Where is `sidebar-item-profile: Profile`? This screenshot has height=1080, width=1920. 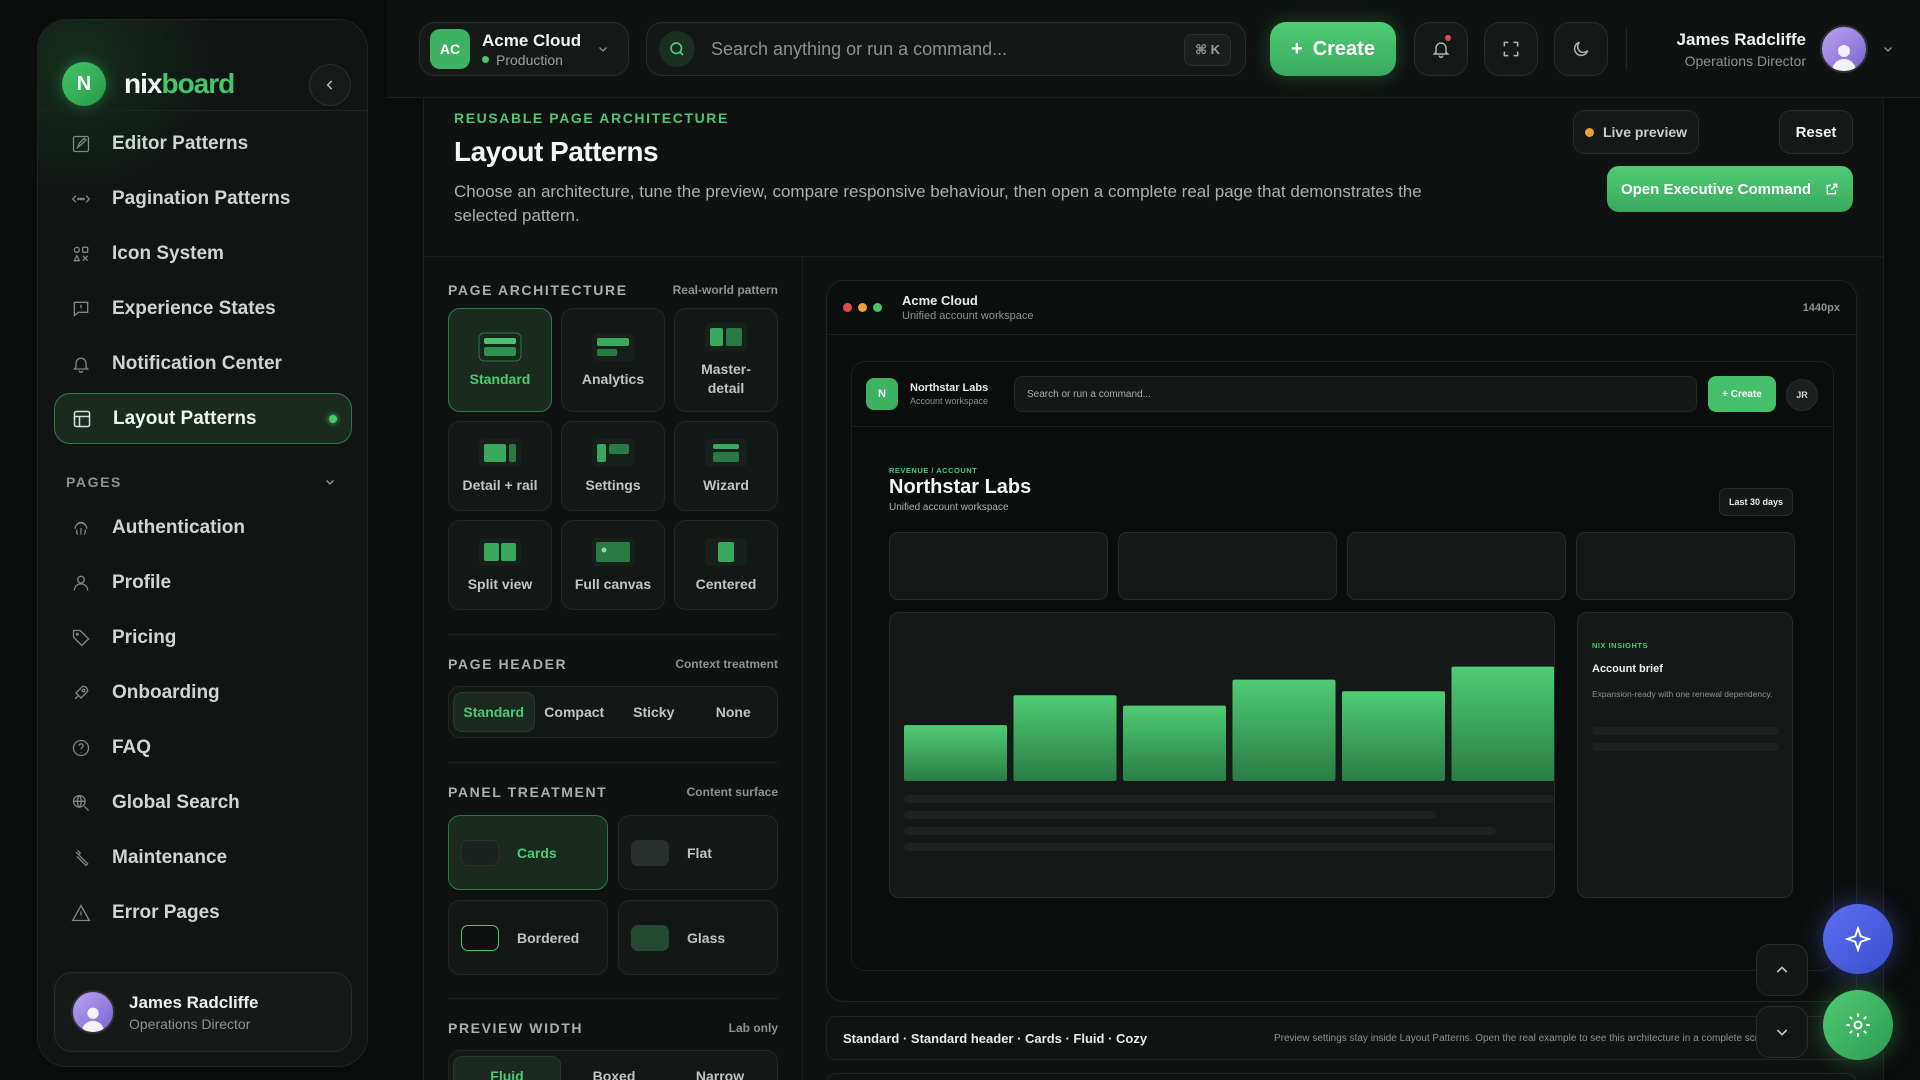
sidebar-item-profile: Profile is located at coordinates (203, 582).